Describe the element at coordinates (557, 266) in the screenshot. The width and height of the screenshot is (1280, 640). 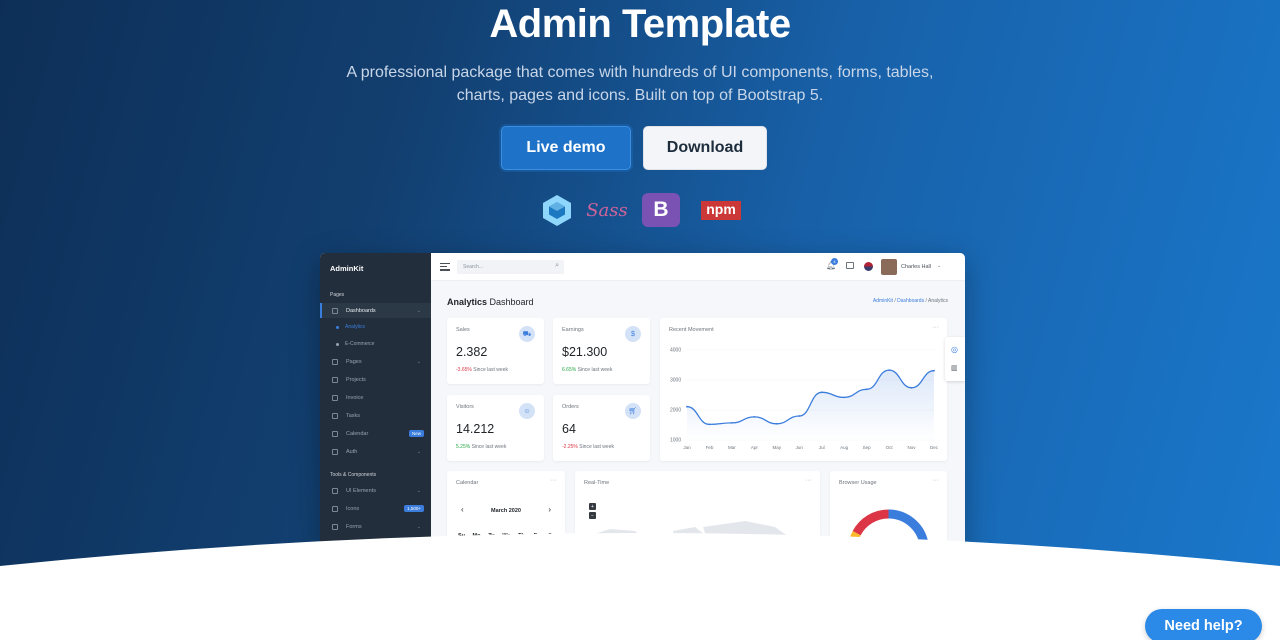
I see `search-icon: ⌕` at that location.